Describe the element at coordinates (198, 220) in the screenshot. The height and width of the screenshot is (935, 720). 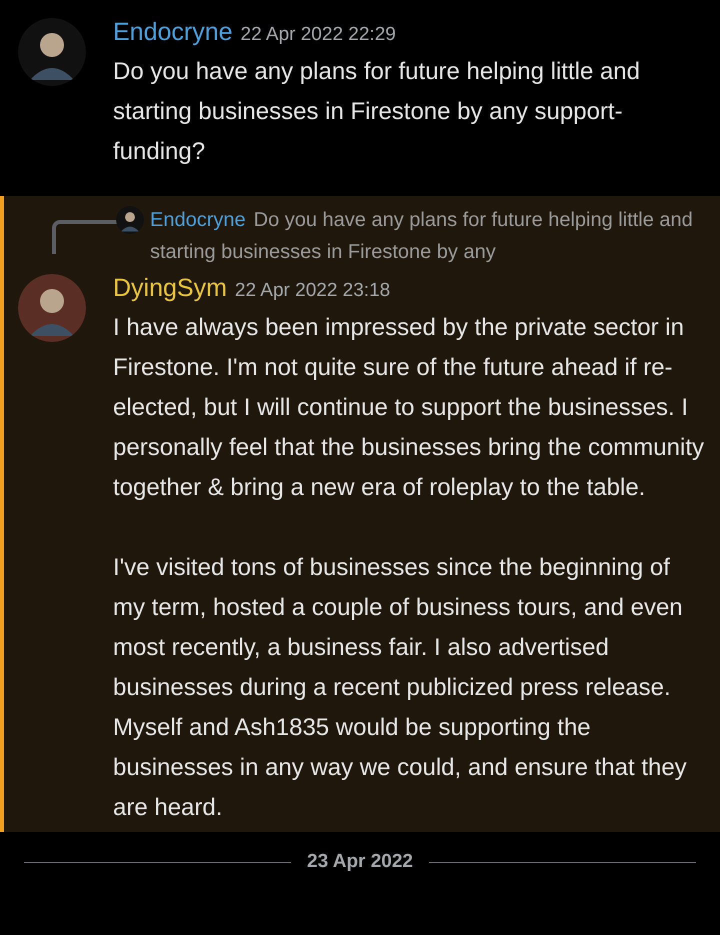
I see `reply-author: Endocryne` at that location.